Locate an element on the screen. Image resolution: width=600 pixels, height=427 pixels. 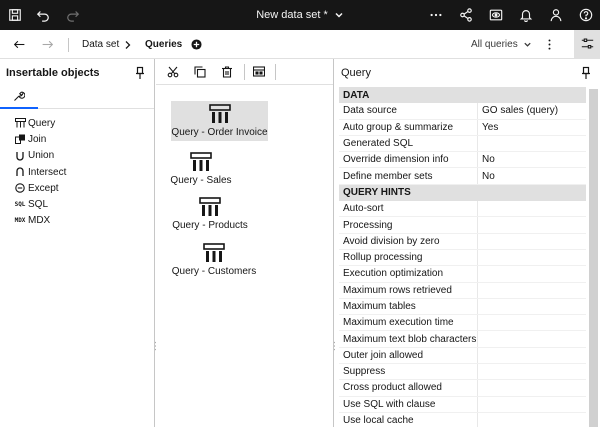
property-row: Outer join allowed is located at coordinates (462, 356).